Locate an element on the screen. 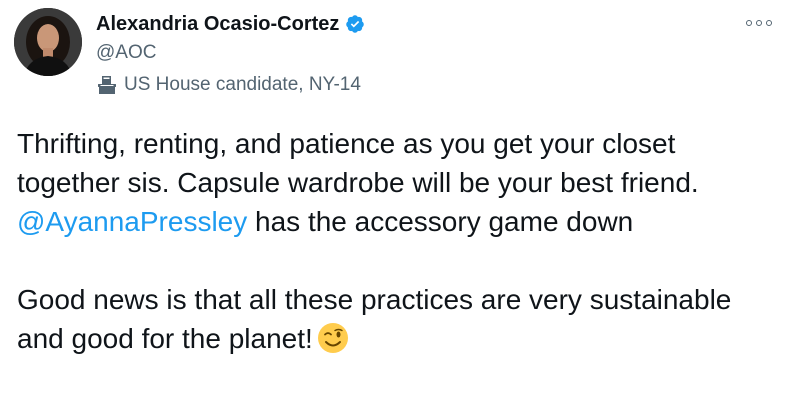  tweet-text-part: has the accessory game down is located at coordinates (440, 221).